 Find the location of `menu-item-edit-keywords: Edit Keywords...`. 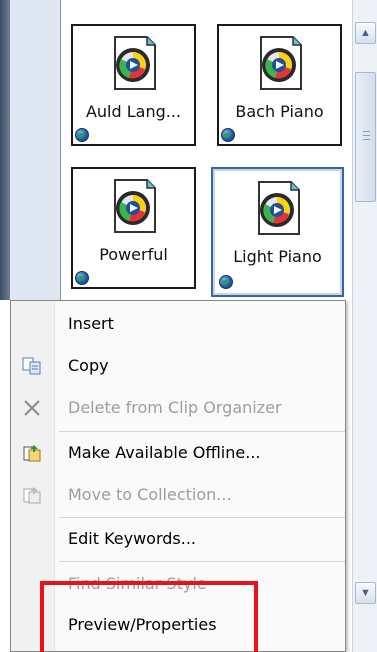

menu-item-edit-keywords: Edit Keywords... is located at coordinates (178, 539).